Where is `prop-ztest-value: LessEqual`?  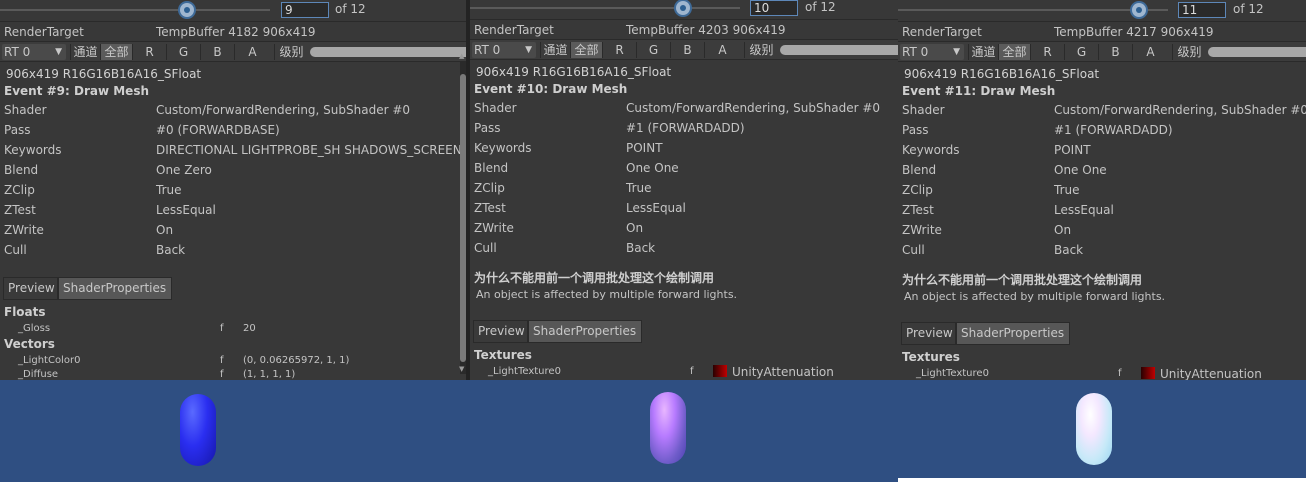 prop-ztest-value: LessEqual is located at coordinates (186, 210).